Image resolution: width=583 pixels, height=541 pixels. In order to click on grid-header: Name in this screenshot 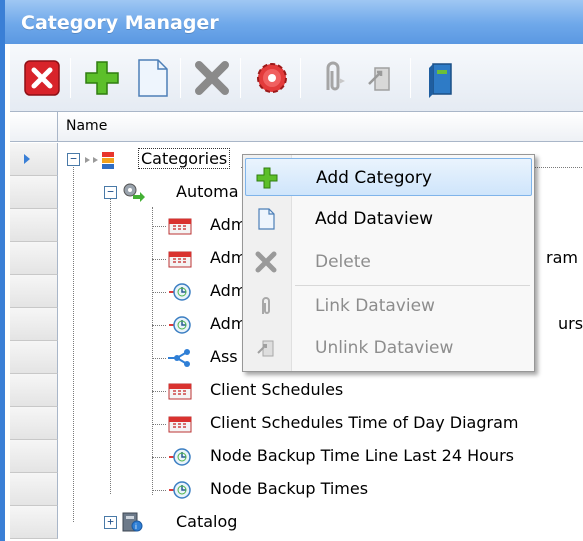, I will do `click(296, 127)`.